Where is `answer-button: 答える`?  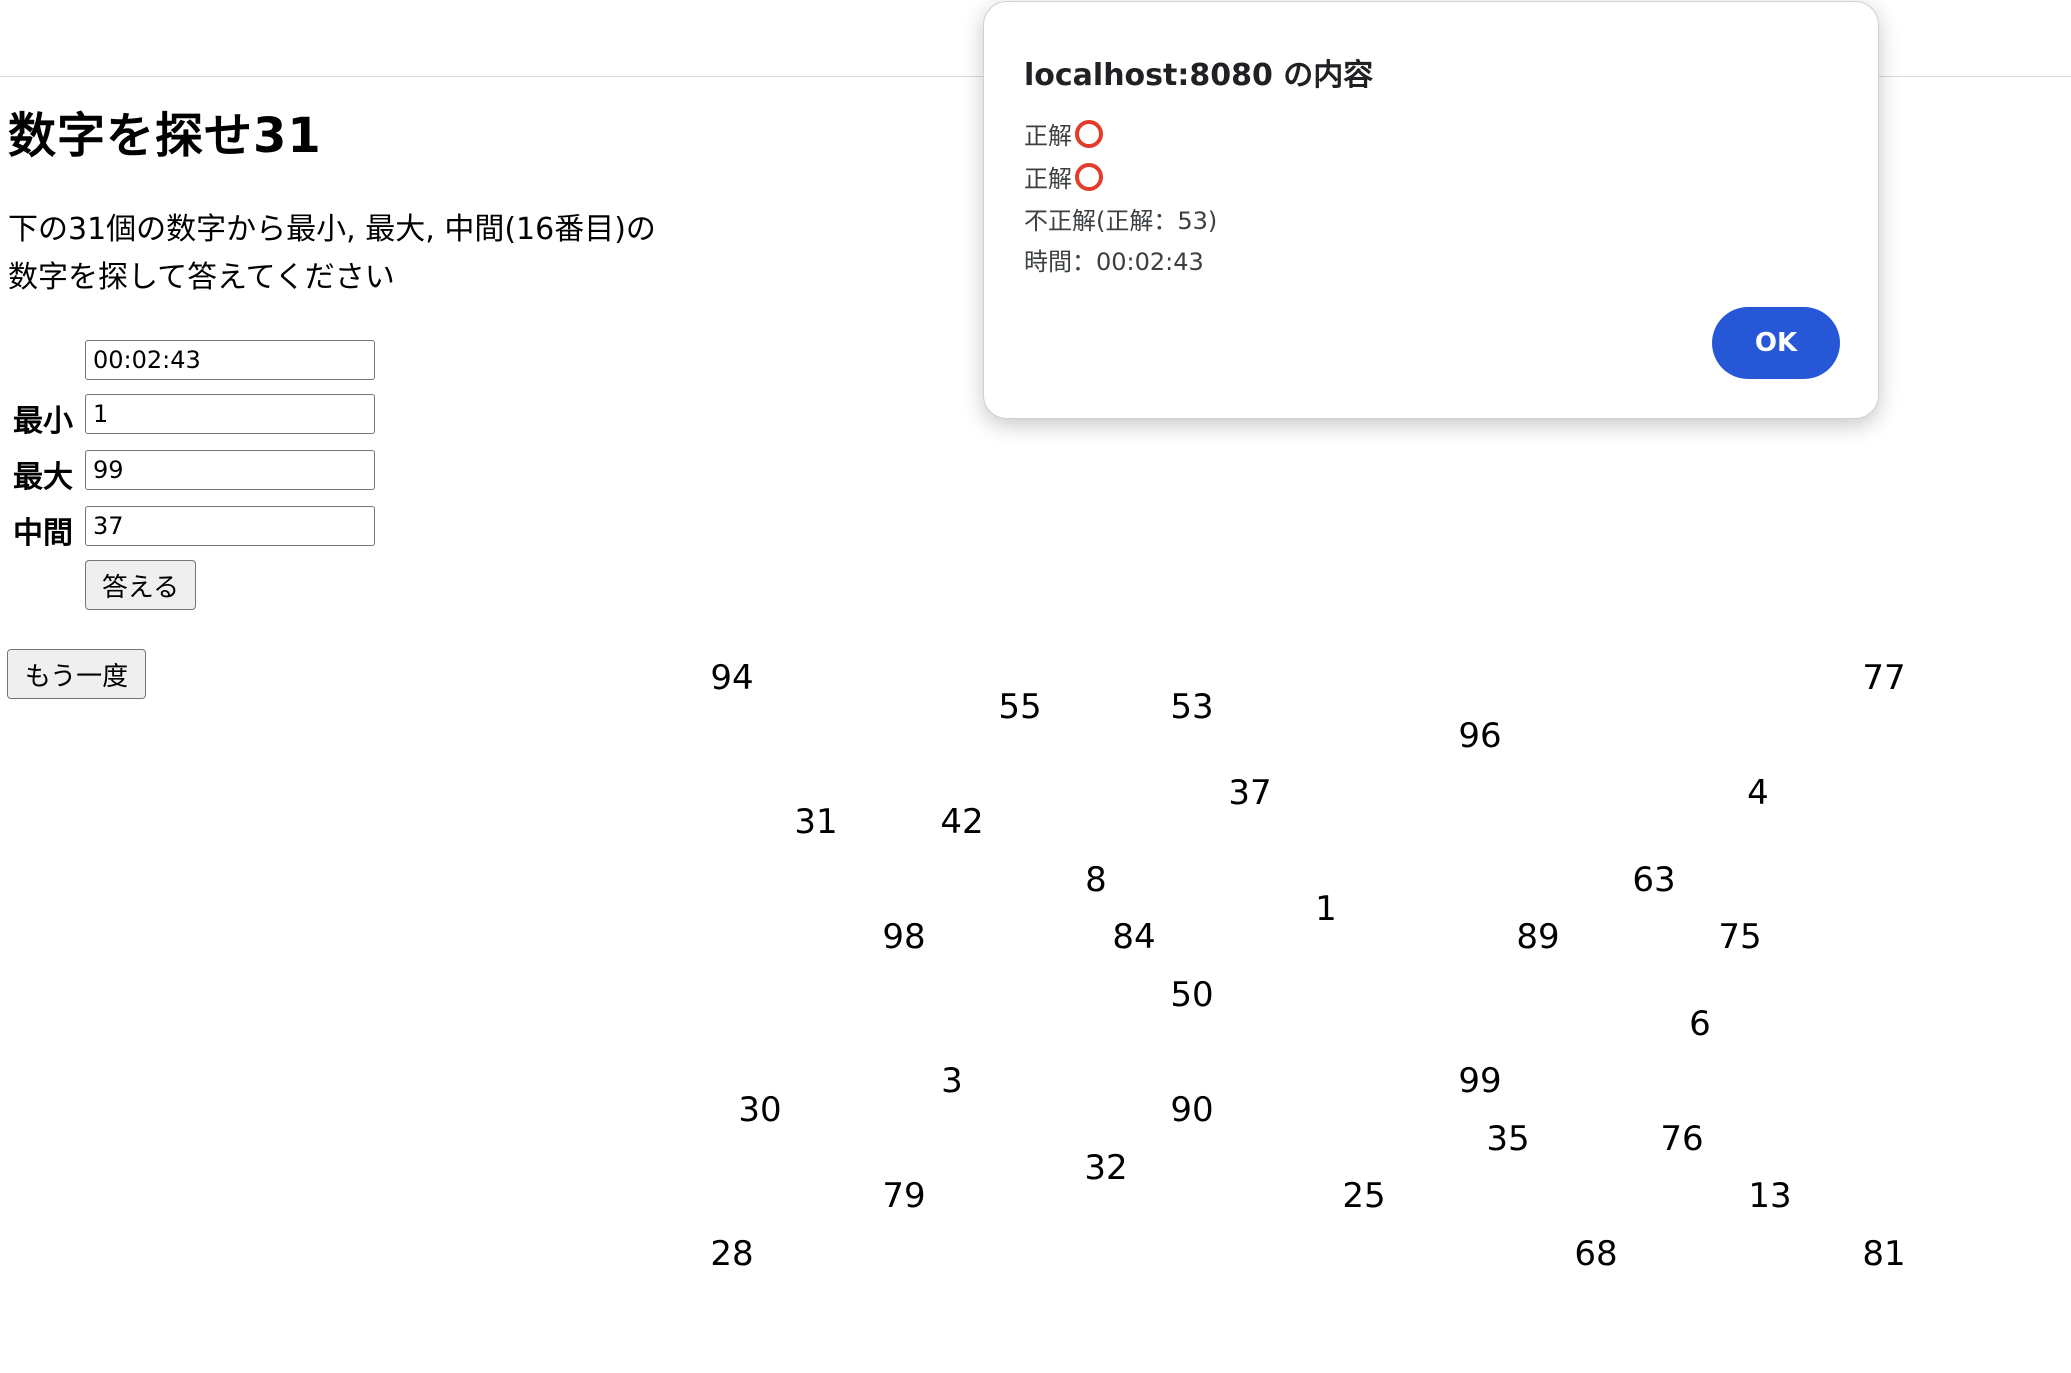 answer-button: 答える is located at coordinates (140, 585).